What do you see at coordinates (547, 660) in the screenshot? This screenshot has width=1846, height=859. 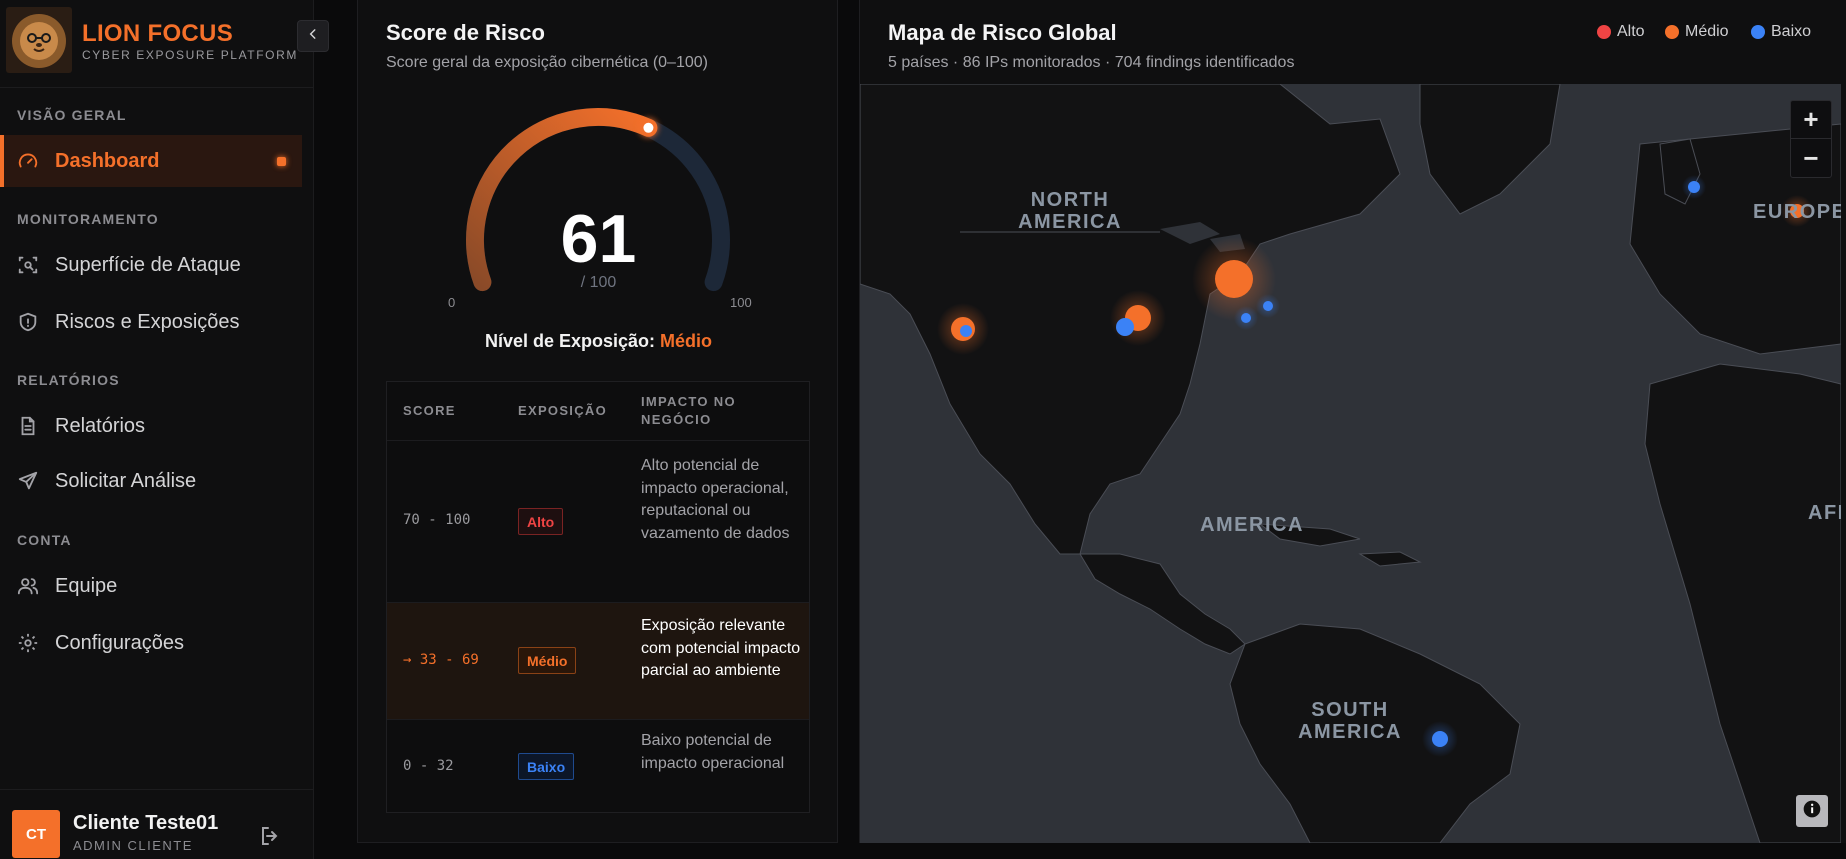 I see `status-badge-medio: Médio` at bounding box center [547, 660].